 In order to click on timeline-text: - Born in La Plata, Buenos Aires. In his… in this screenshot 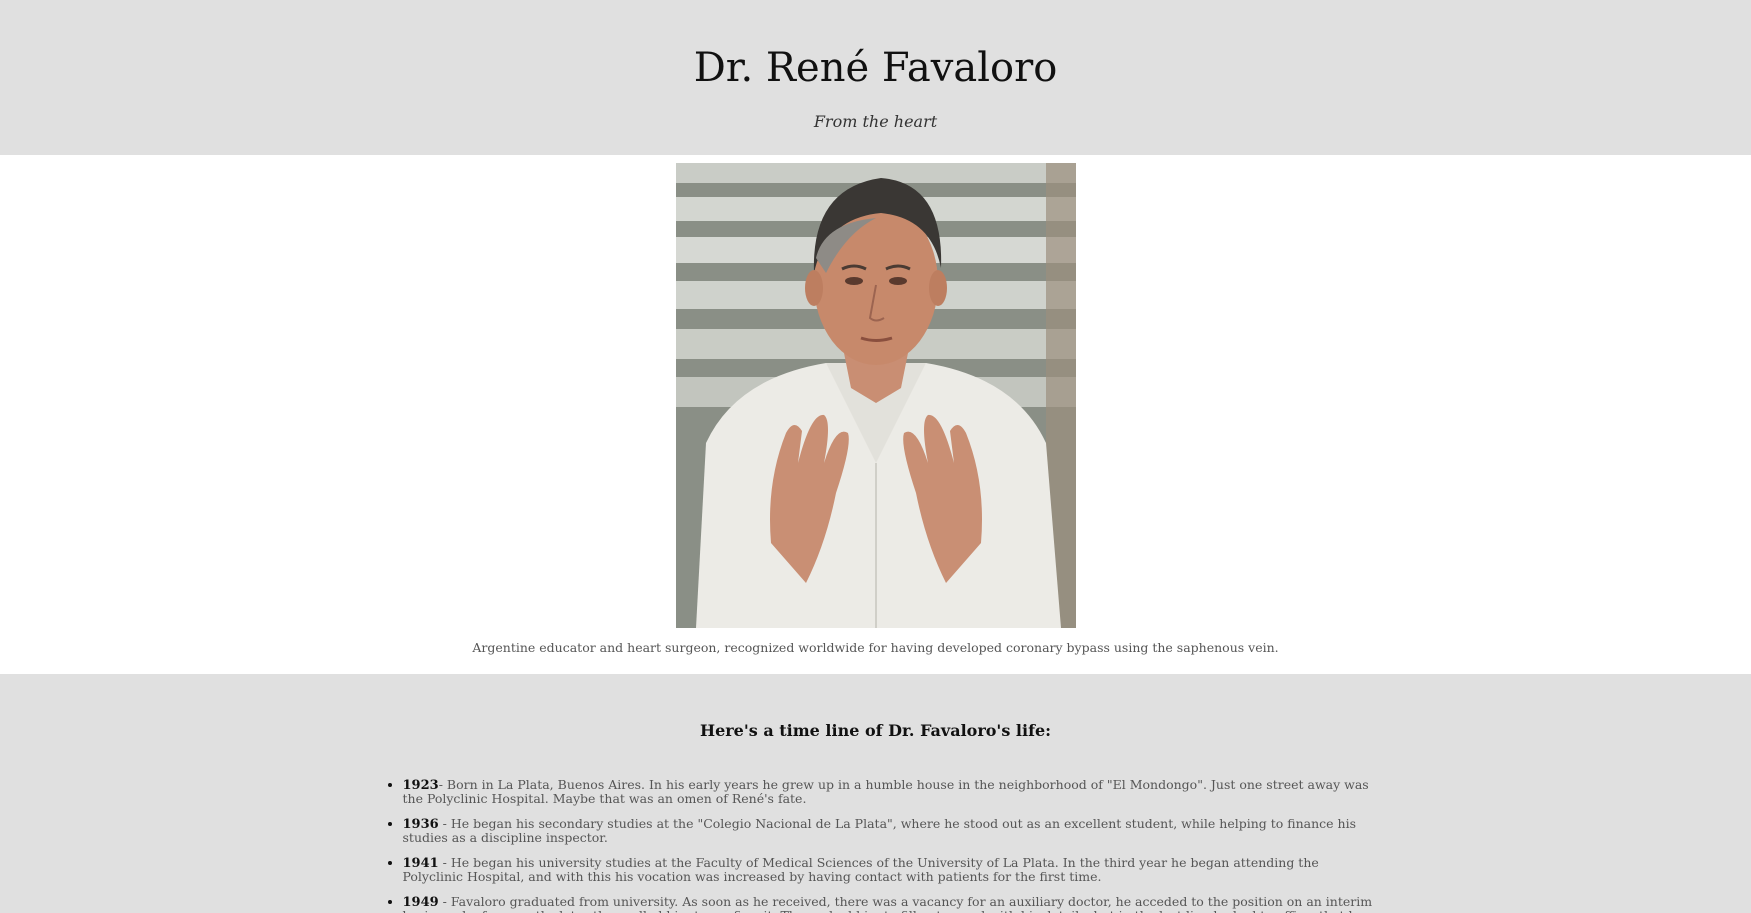, I will do `click(885, 791)`.